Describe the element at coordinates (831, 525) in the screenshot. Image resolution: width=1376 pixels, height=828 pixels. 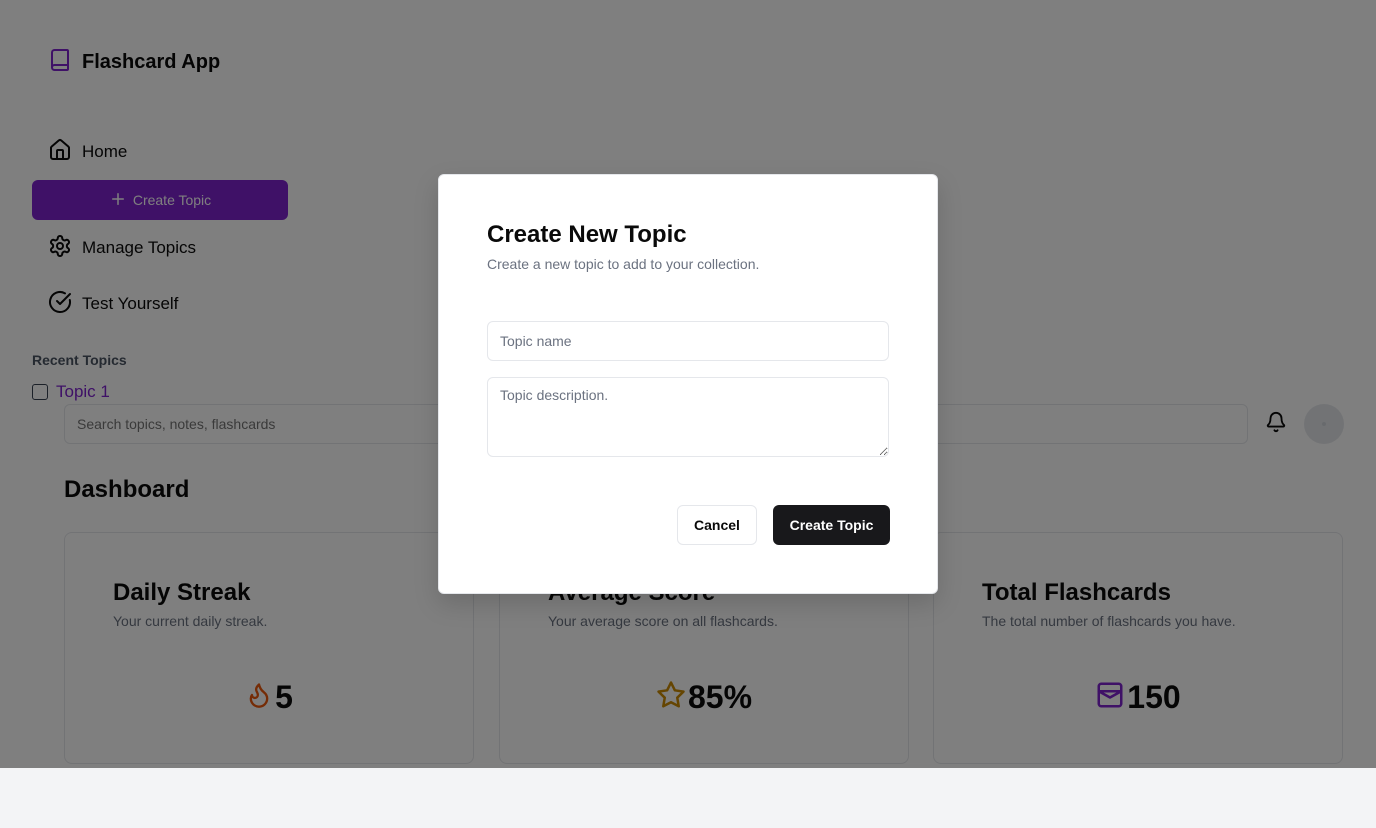
I see `create-topic-button: Create Topic` at that location.